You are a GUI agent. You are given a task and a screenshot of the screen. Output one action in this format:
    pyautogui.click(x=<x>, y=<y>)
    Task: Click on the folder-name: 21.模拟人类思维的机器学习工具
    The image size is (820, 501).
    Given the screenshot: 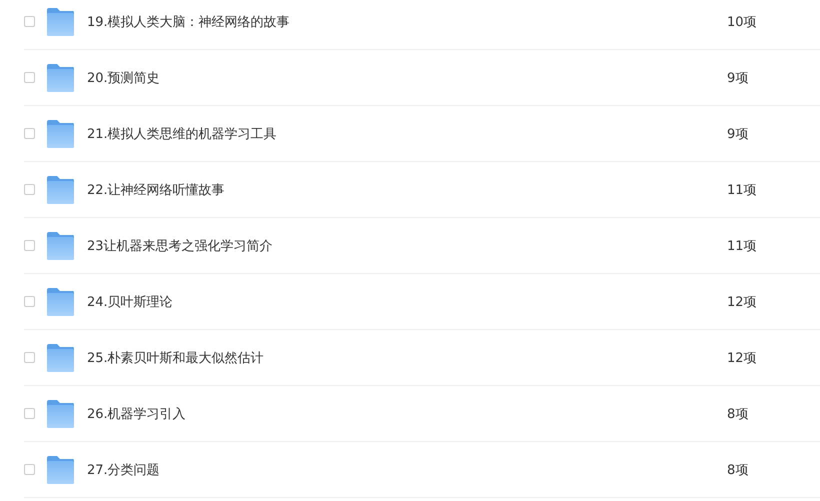 What is the action you would take?
    pyautogui.click(x=407, y=133)
    